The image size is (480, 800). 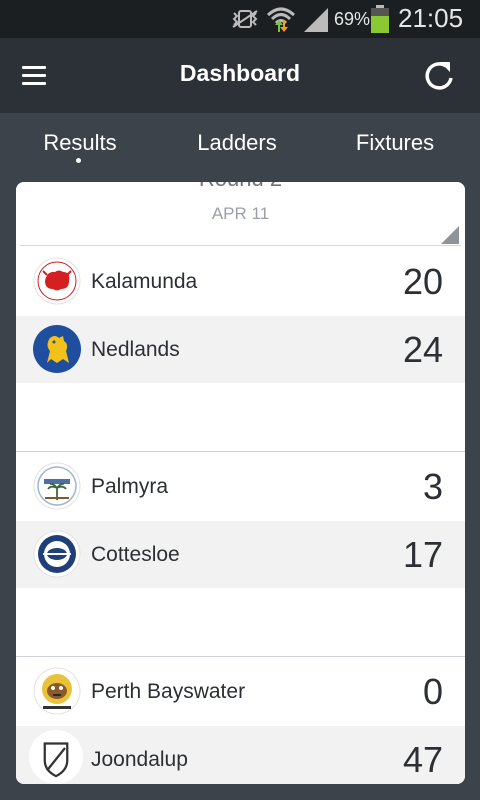 I want to click on palmyra-logo-icon, so click(x=57, y=486).